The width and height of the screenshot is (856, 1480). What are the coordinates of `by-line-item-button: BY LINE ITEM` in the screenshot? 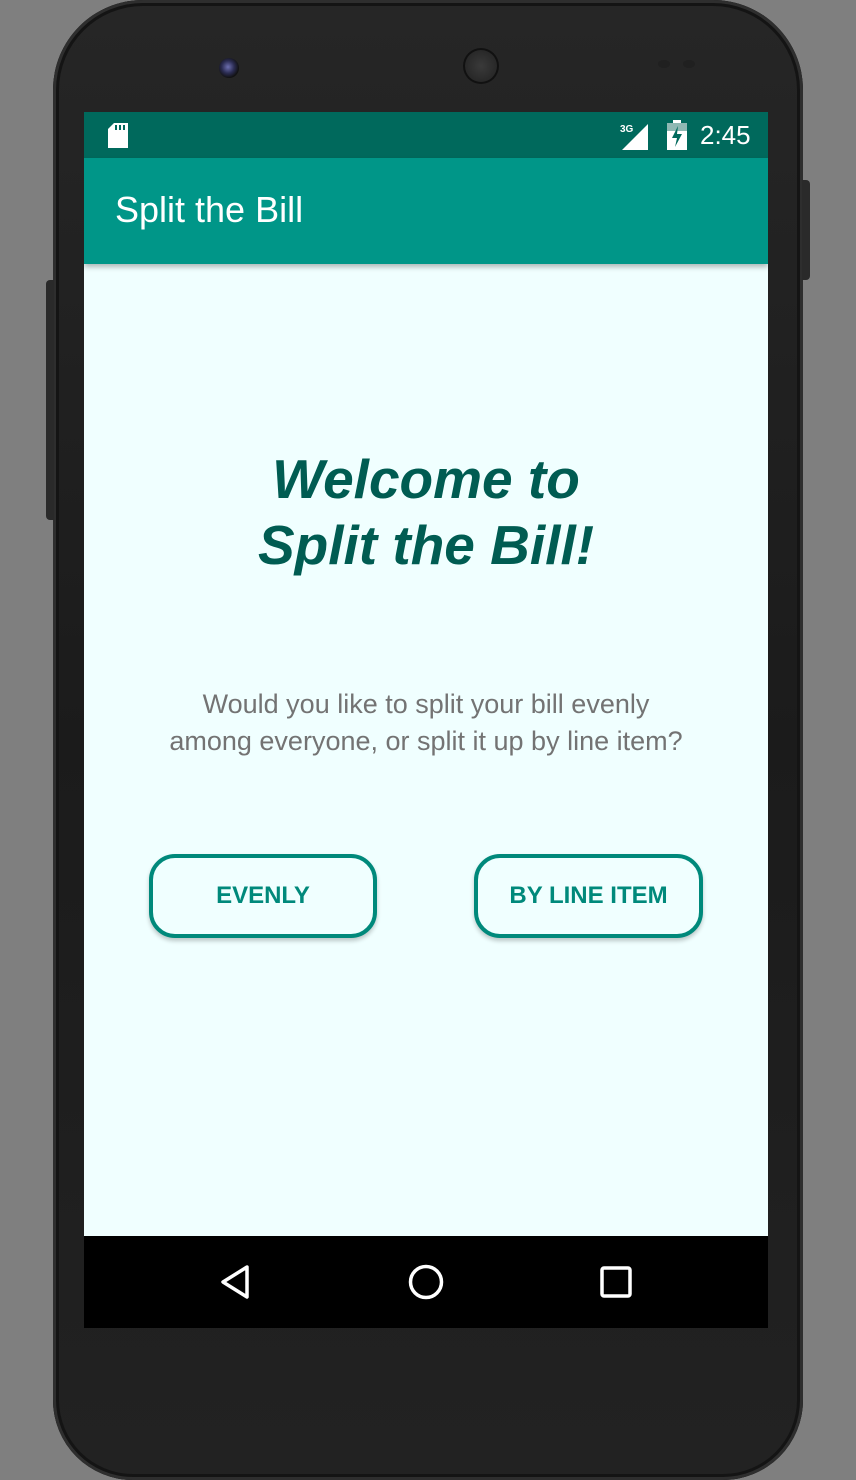 It's located at (588, 896).